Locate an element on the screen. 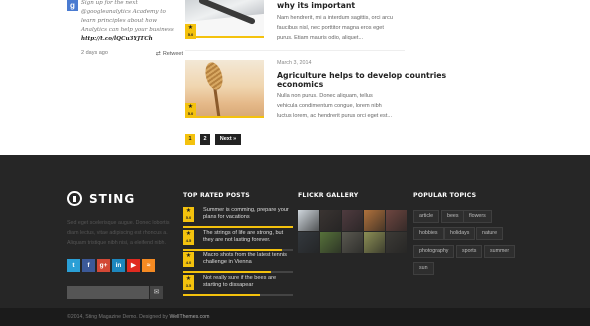 This screenshot has height=326, width=590. topic-tag: article is located at coordinates (426, 216).